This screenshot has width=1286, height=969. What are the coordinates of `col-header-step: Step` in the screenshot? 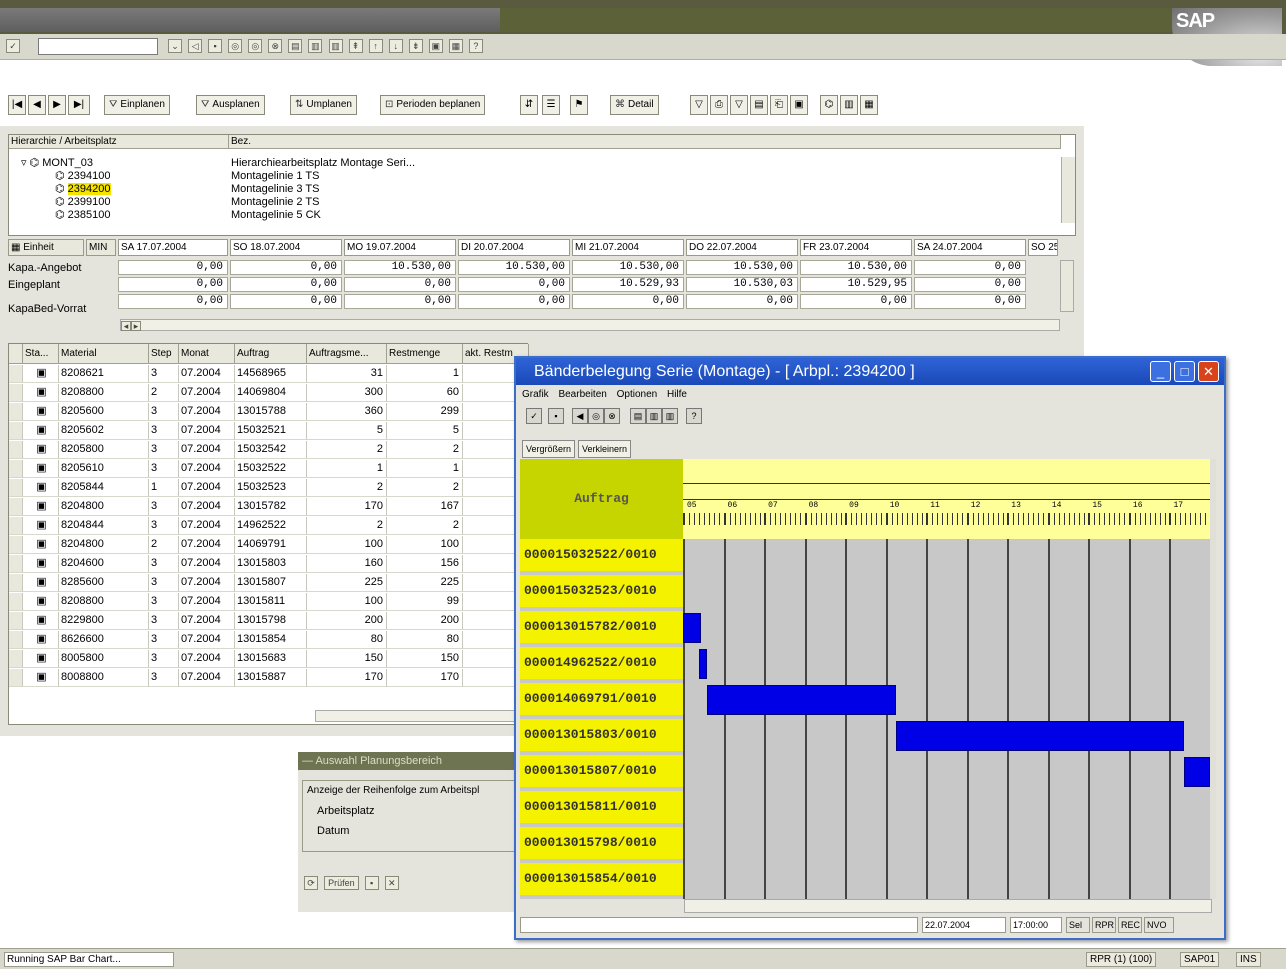 It's located at (164, 354).